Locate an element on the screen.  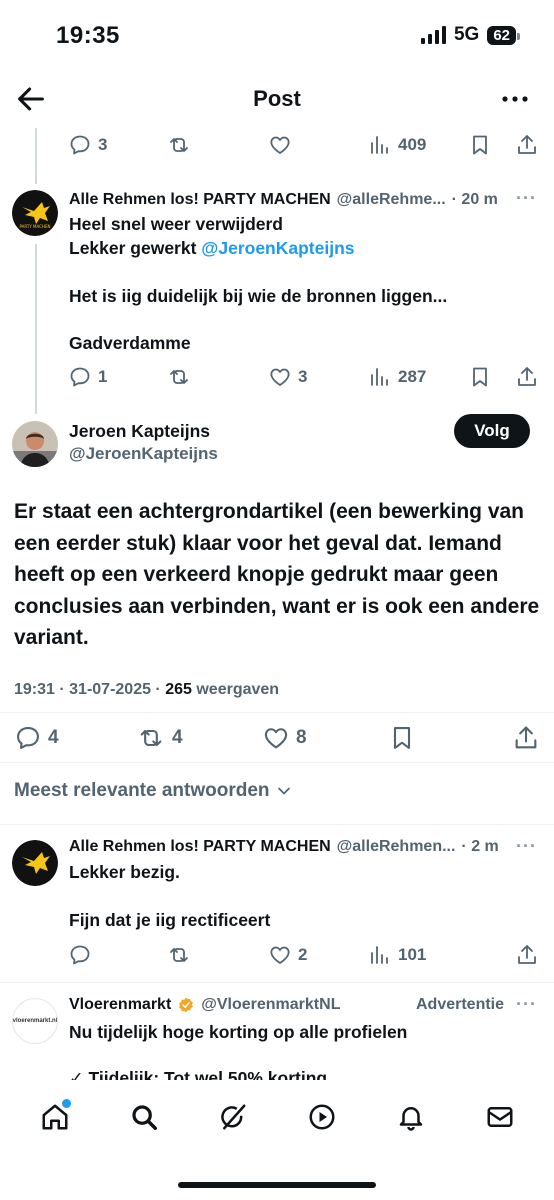
mail-icon is located at coordinates (499, 1117).